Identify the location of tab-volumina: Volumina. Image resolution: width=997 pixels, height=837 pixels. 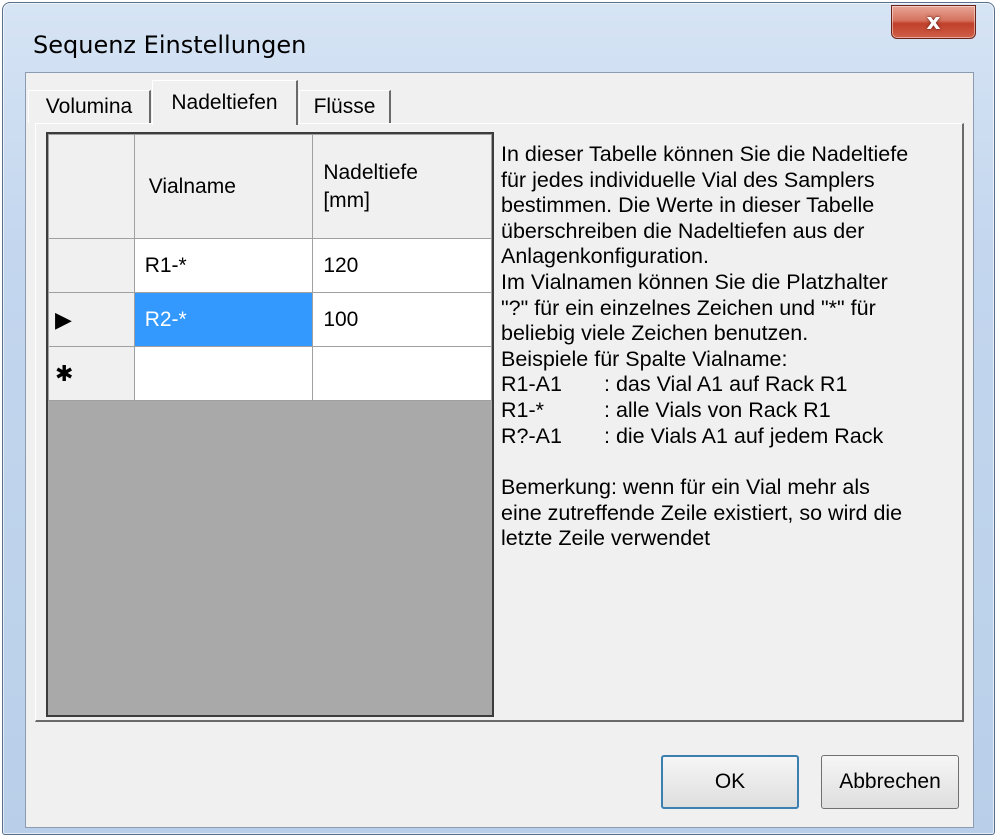
(89, 106).